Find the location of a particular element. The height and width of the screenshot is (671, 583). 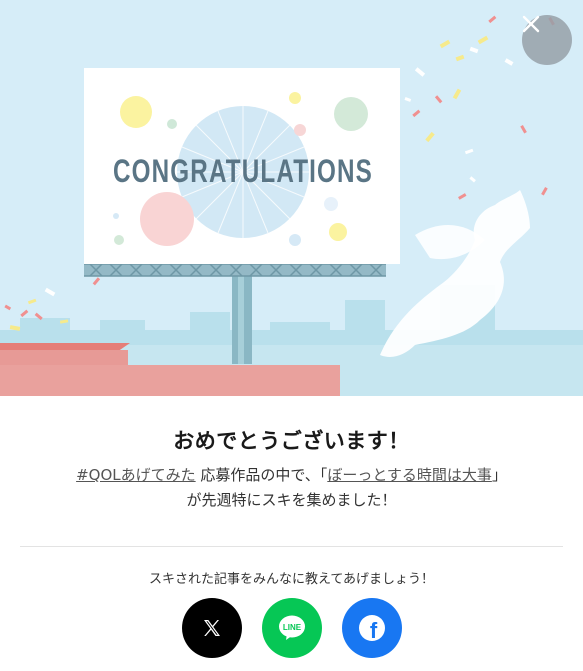

billboard-text: CONGRATULATIONS is located at coordinates (243, 171).